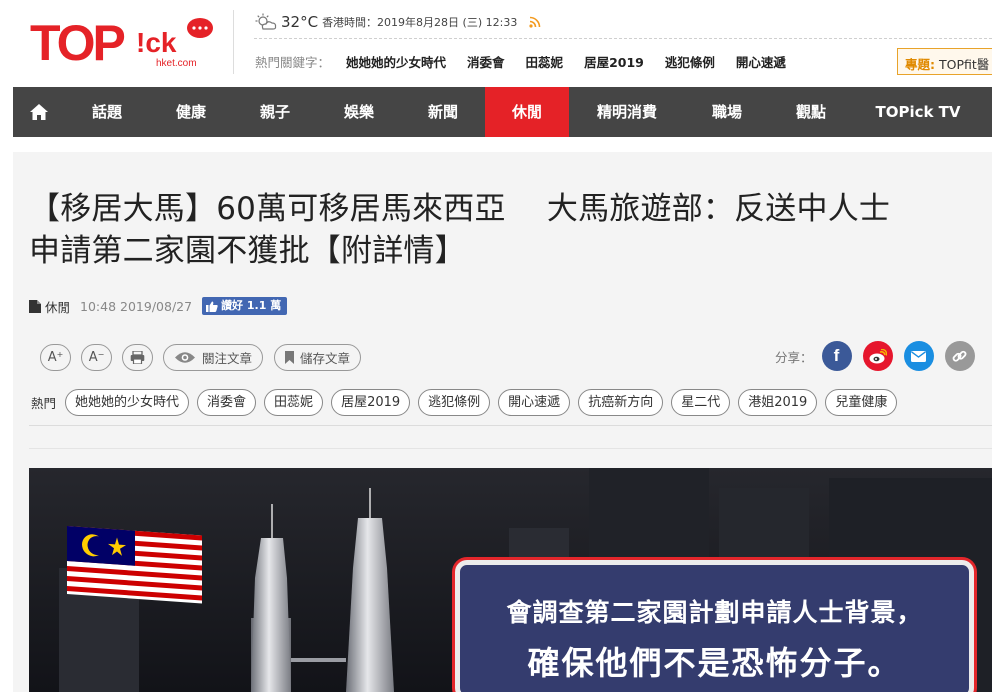  I want to click on tag-chip: 居屋2019, so click(371, 402).